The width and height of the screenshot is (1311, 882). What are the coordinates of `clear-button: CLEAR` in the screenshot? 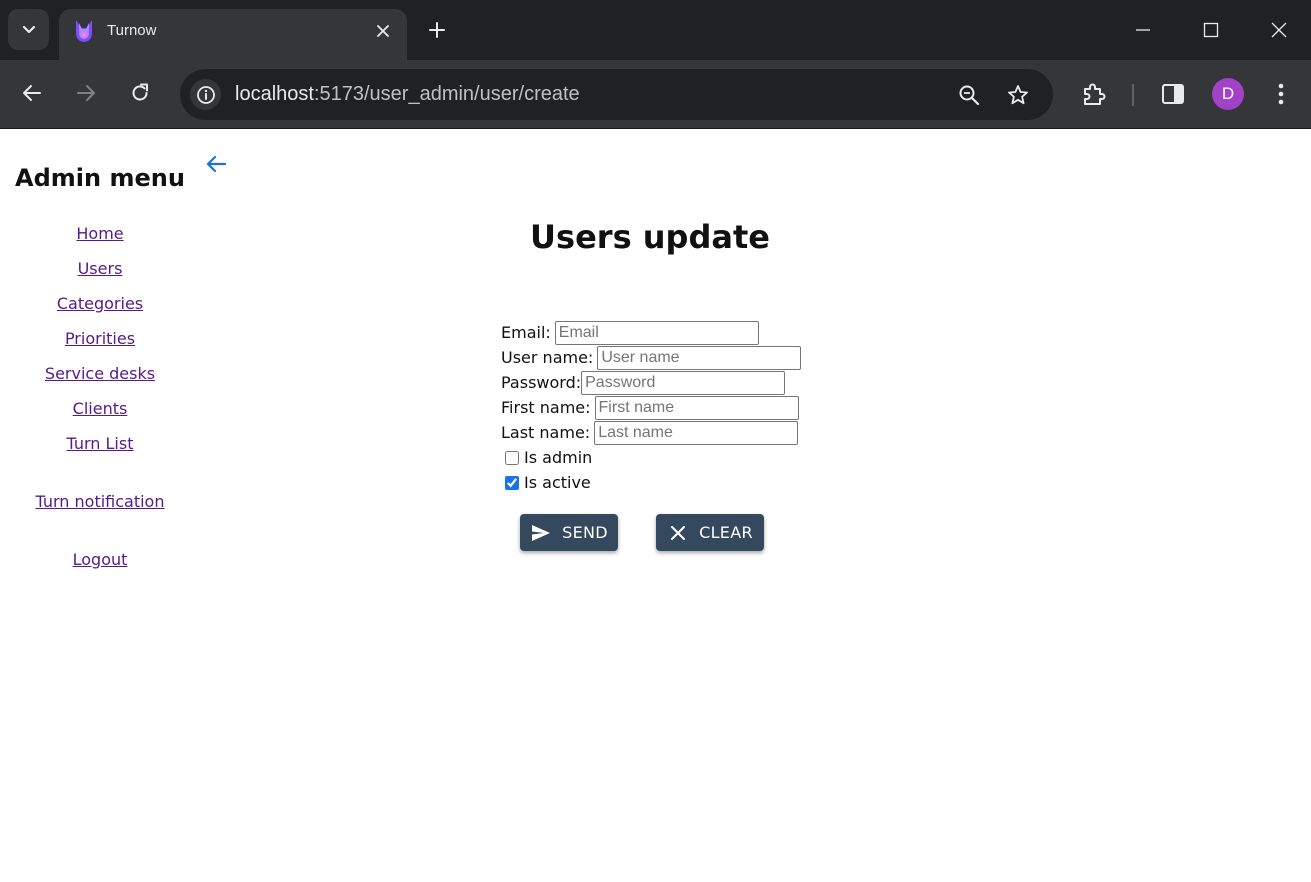 It's located at (710, 532).